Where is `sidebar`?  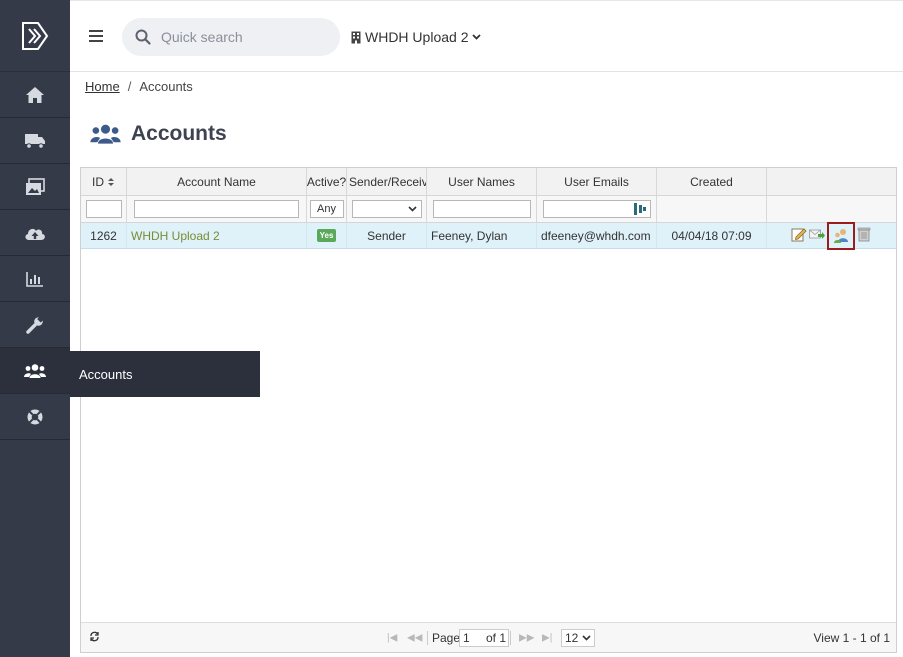 sidebar is located at coordinates (35, 328).